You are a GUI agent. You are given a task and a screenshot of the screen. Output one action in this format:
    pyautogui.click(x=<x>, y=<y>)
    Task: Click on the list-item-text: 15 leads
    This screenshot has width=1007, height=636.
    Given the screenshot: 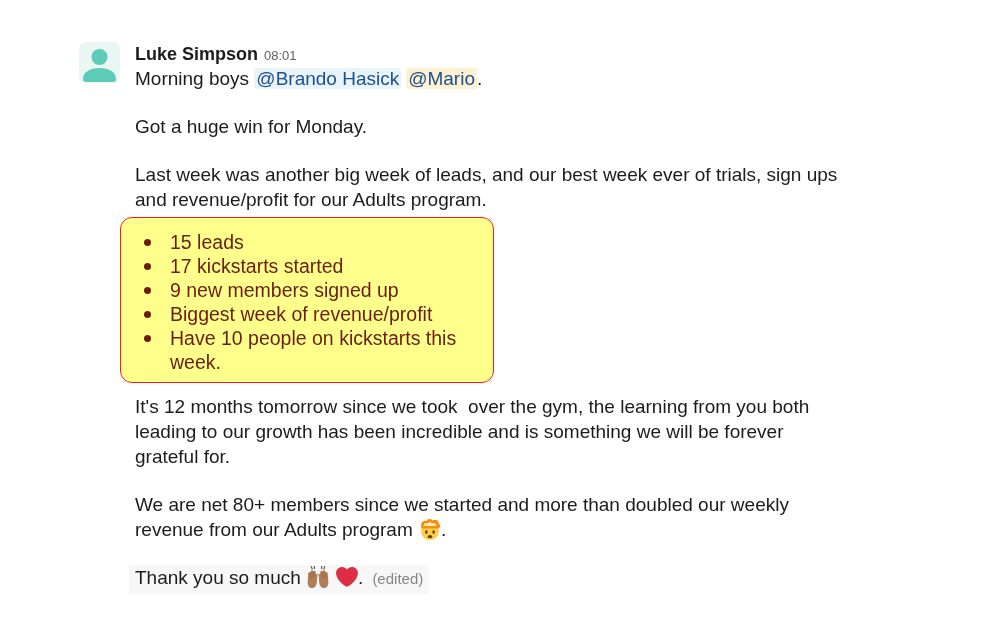 What is the action you would take?
    pyautogui.click(x=207, y=242)
    